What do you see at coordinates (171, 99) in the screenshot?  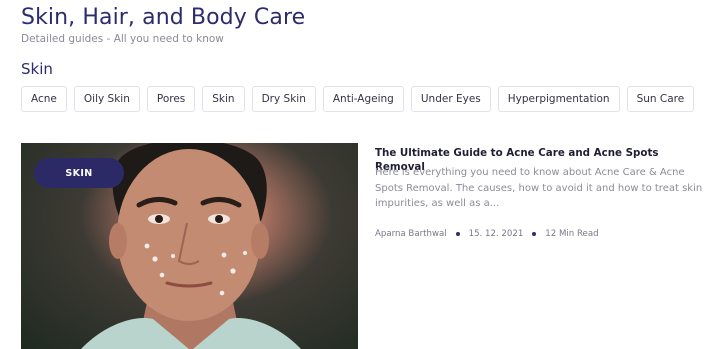 I see `tag-pores: Pores` at bounding box center [171, 99].